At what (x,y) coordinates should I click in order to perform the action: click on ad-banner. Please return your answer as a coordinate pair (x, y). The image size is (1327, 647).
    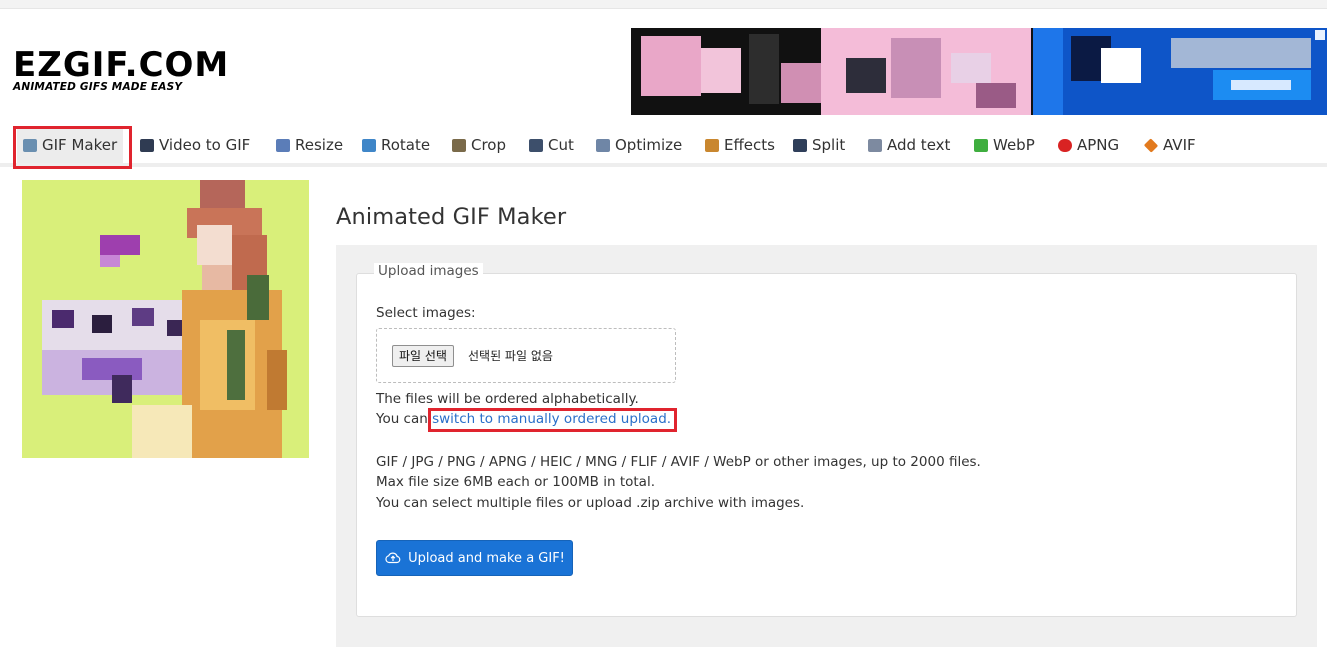
    Looking at the image, I should click on (979, 71).